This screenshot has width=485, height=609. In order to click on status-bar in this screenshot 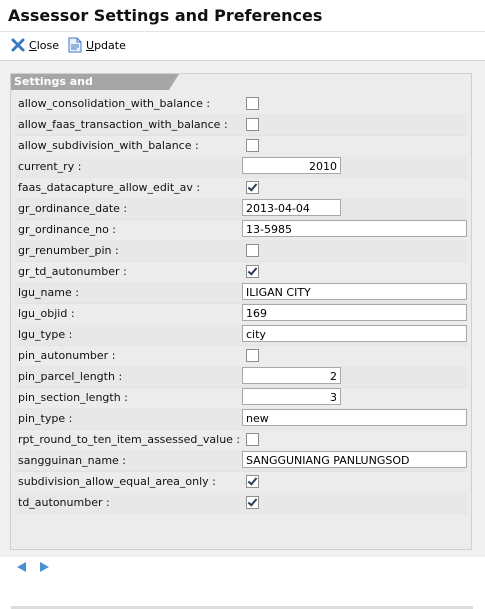, I will do `click(242, 567)`.